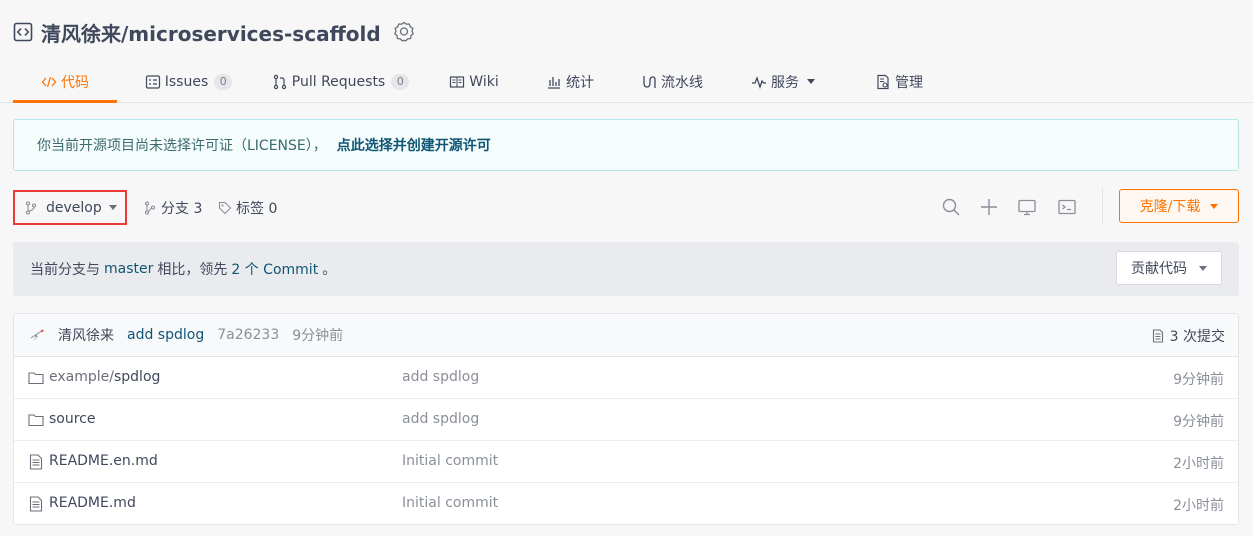 The image size is (1253, 536). I want to click on tag-icon, so click(225, 208).